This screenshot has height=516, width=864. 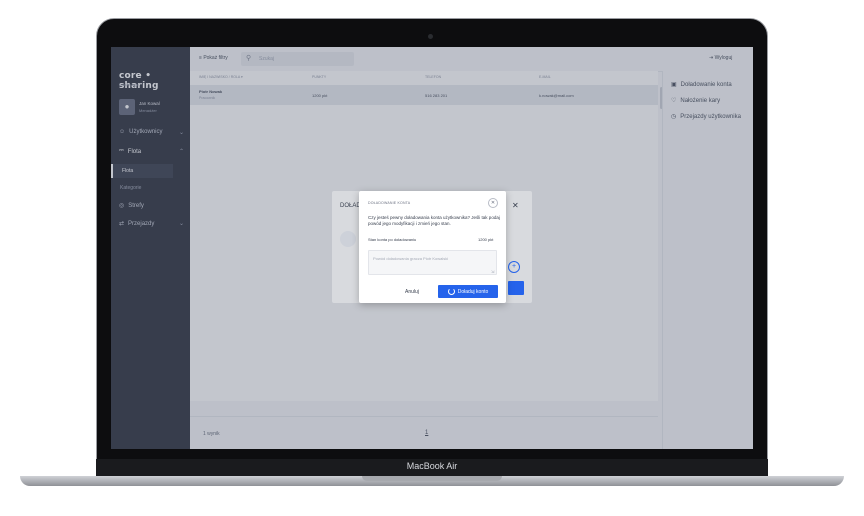 I want to click on cancel-button: Anuluj, so click(x=412, y=292).